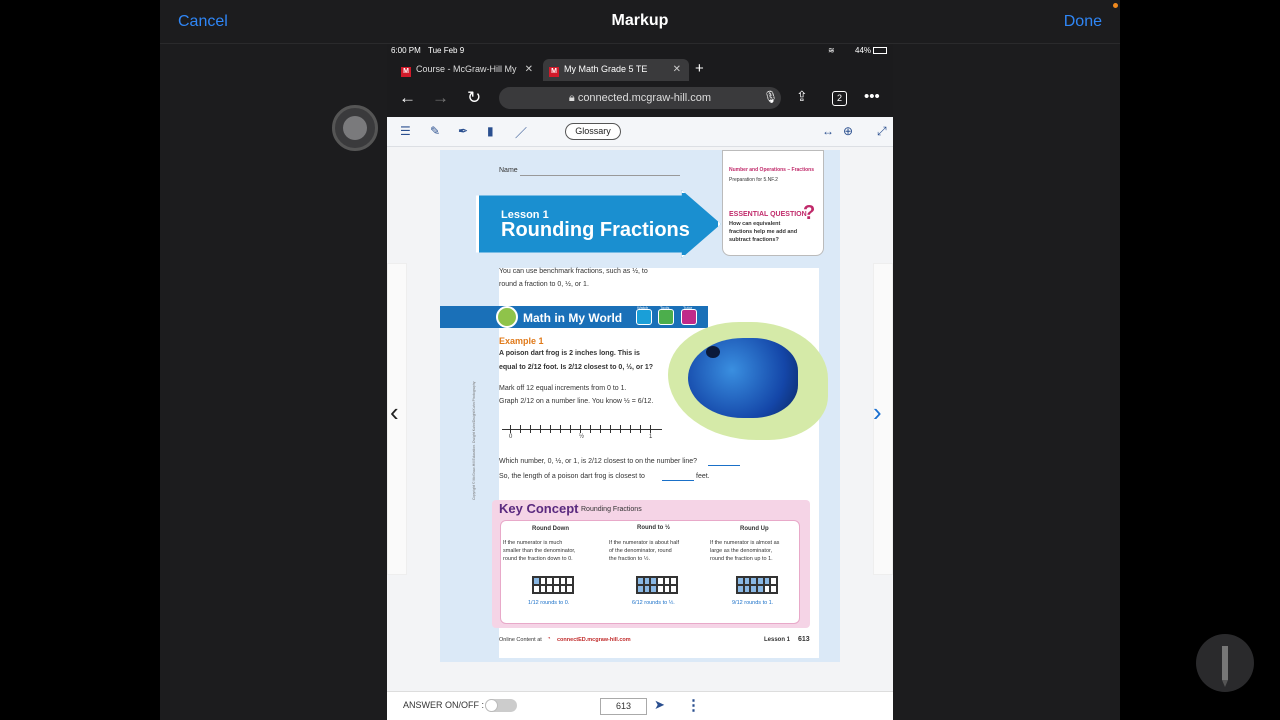 The height and width of the screenshot is (720, 1280). Describe the element at coordinates (882, 131) in the screenshot. I see `fullscreen-icon: ⤢` at that location.